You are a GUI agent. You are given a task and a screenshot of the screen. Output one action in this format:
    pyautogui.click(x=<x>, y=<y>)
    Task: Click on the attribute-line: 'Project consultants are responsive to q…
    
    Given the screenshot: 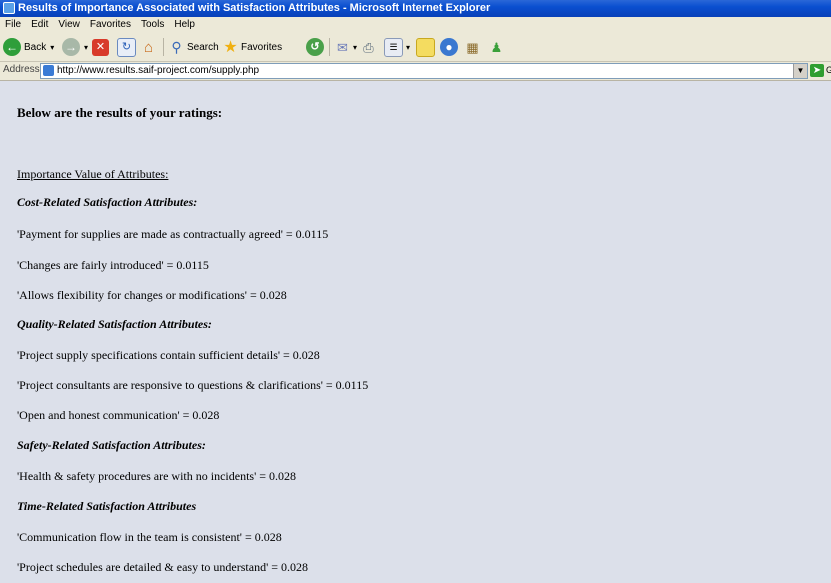 What is the action you would take?
    pyautogui.click(x=193, y=385)
    